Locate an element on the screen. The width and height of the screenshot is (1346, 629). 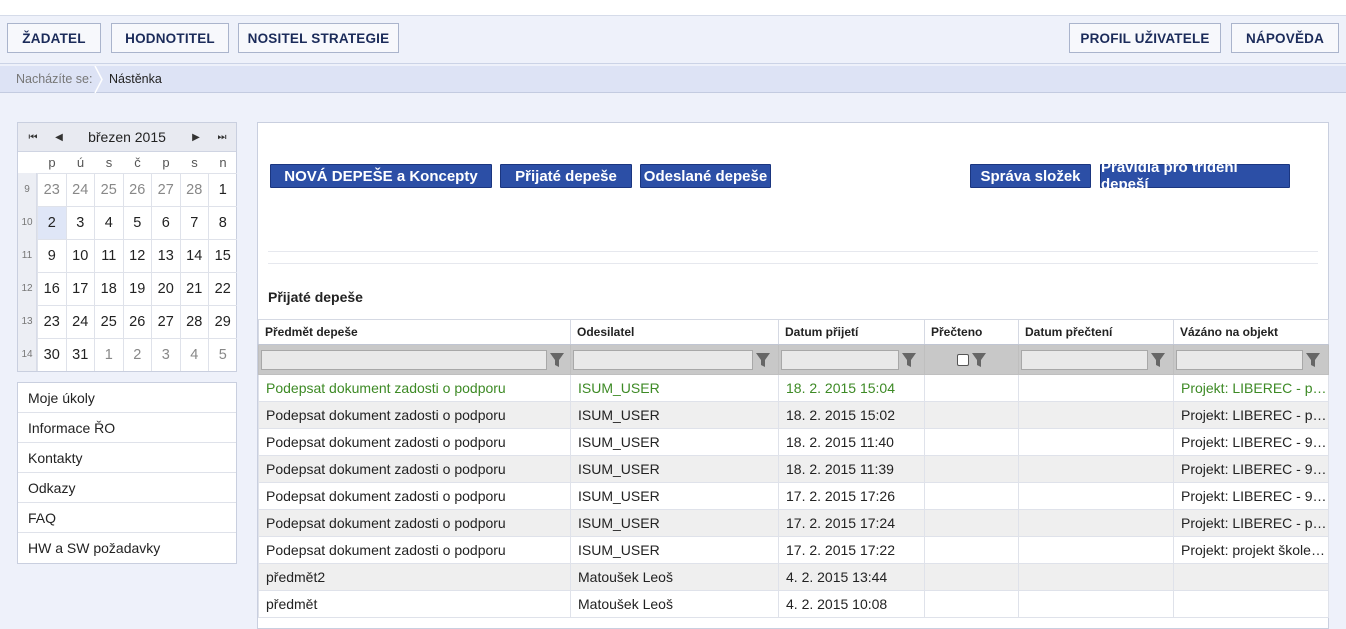
calendar-day: 21 is located at coordinates (193, 288).